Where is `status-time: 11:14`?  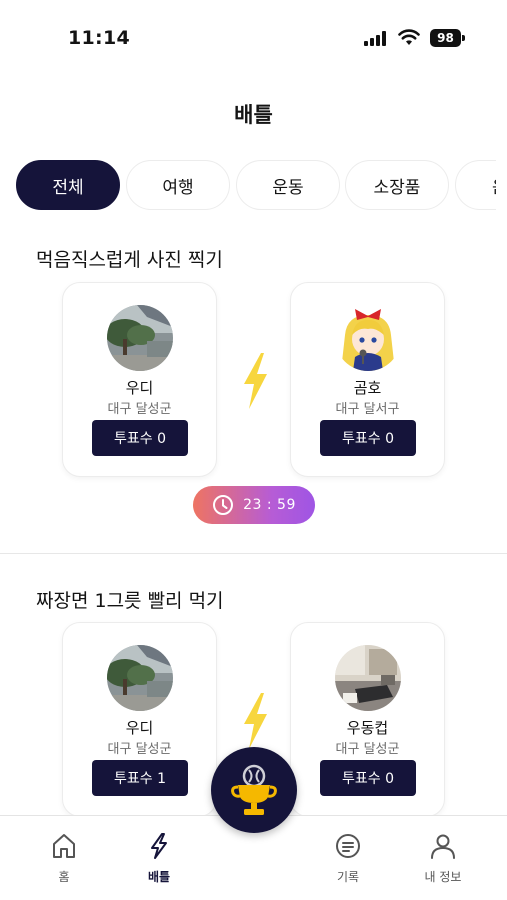 status-time: 11:14 is located at coordinates (99, 38).